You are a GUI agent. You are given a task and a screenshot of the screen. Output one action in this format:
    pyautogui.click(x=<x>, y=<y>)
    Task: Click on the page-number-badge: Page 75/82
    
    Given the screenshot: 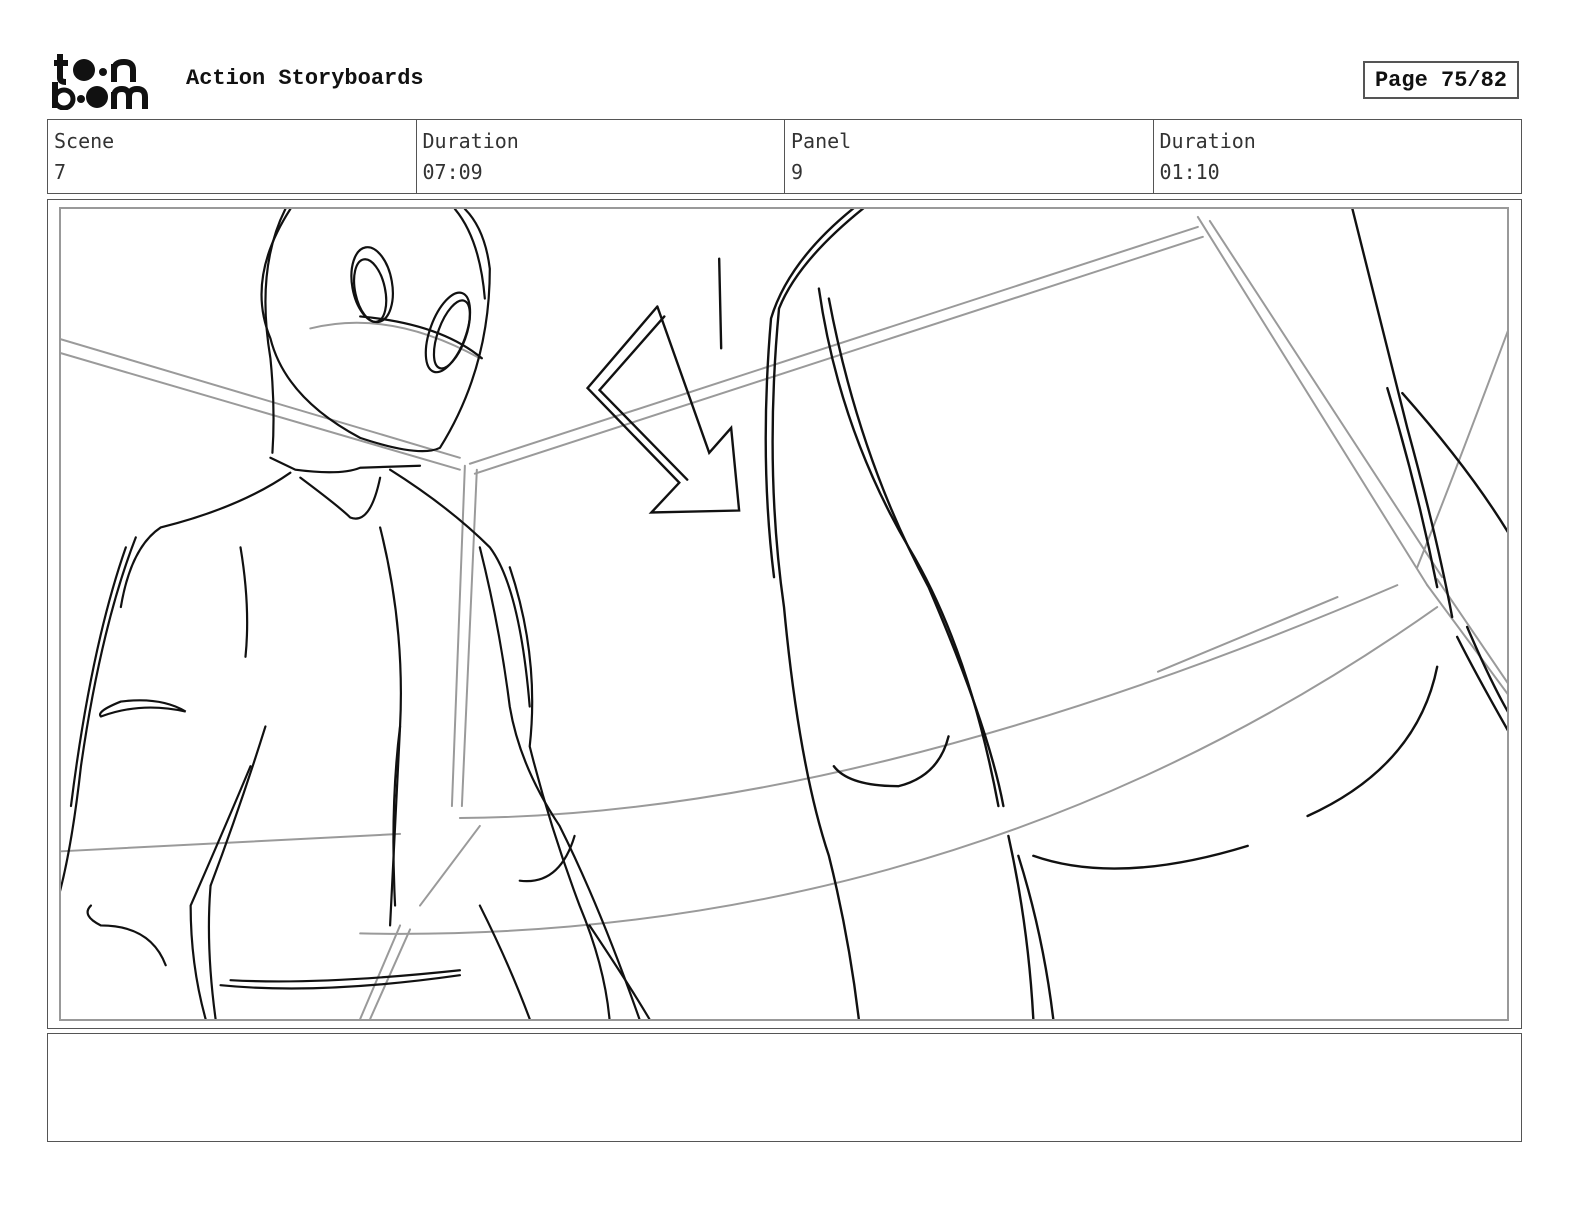 What is the action you would take?
    pyautogui.click(x=1441, y=80)
    